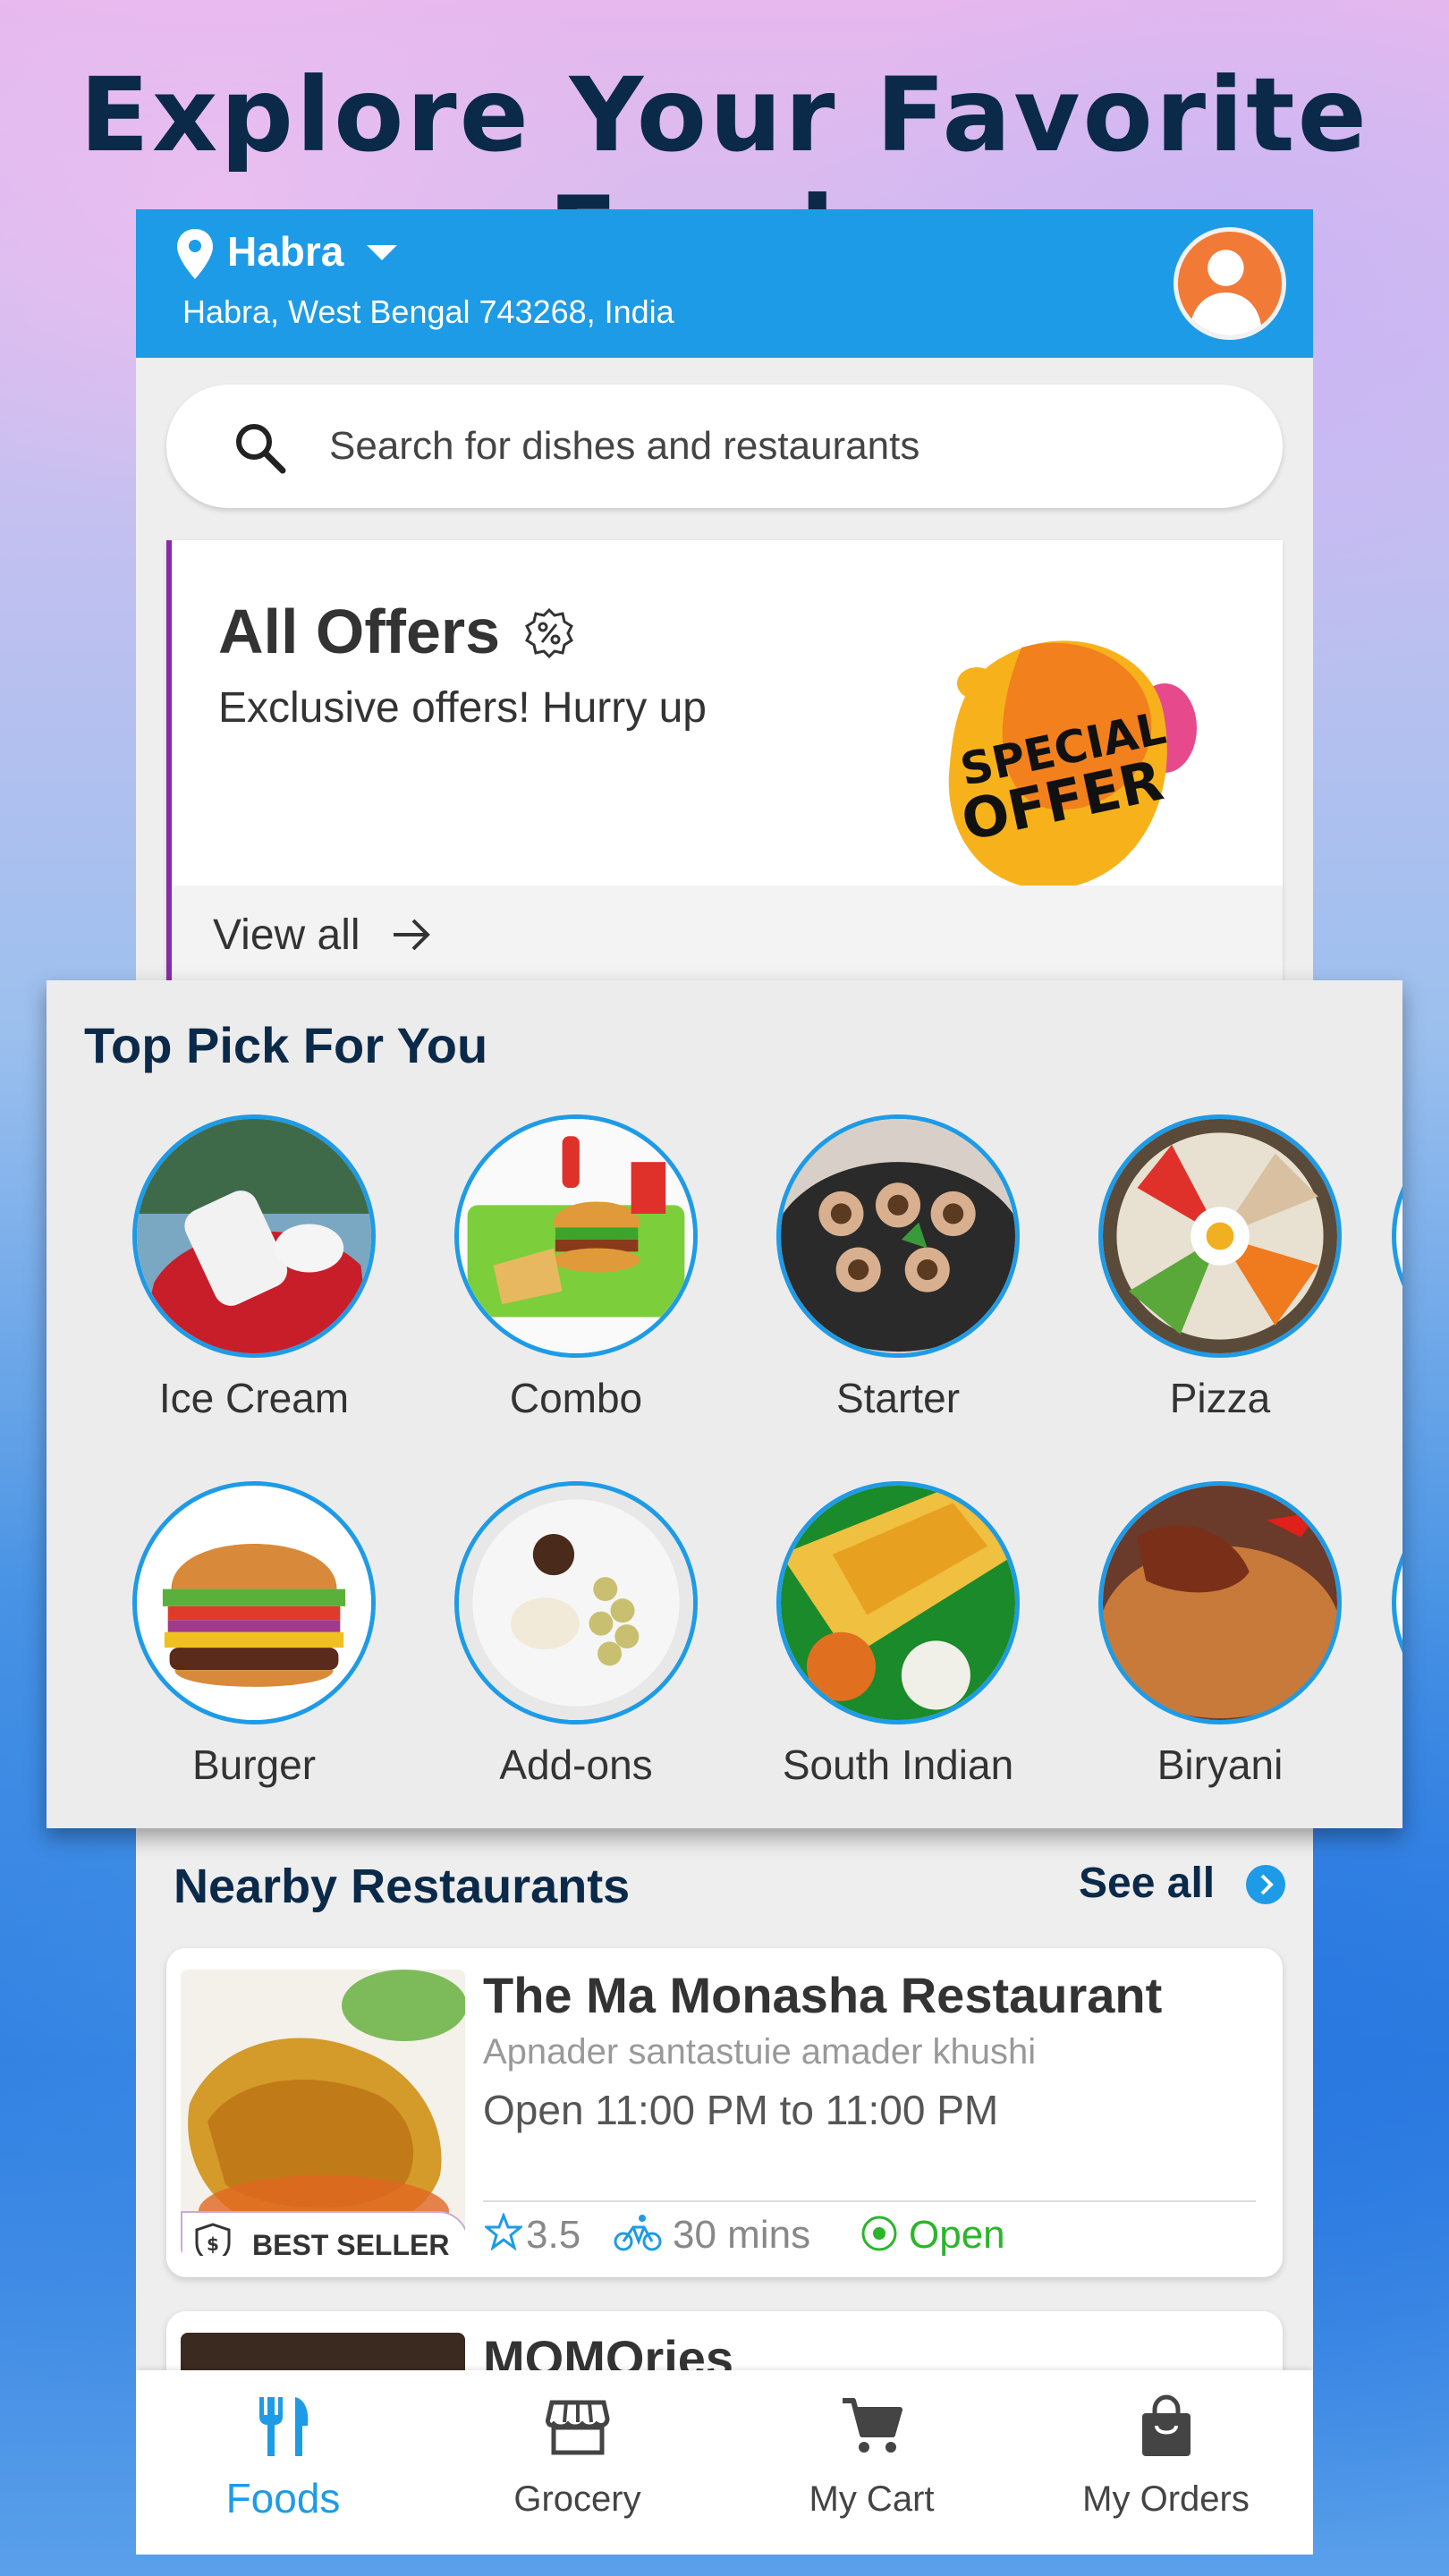 This screenshot has height=2576, width=1449. What do you see at coordinates (879, 2233) in the screenshot?
I see `open-status-icon` at bounding box center [879, 2233].